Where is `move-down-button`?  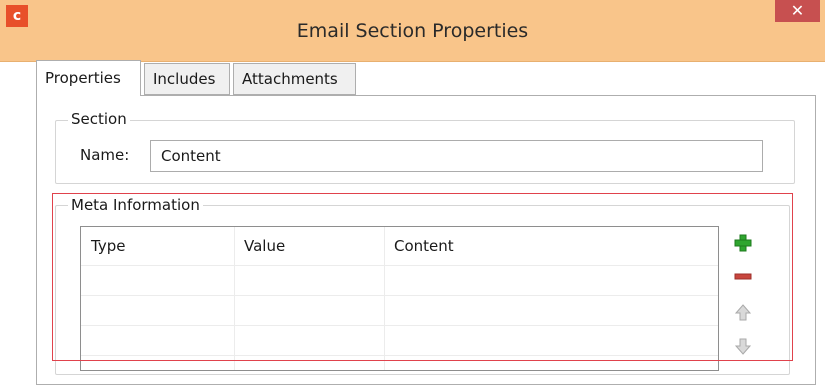
move-down-button is located at coordinates (743, 346).